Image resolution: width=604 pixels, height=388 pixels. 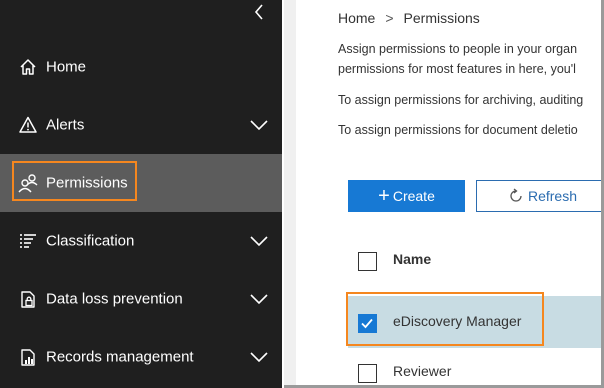 What do you see at coordinates (413, 196) in the screenshot?
I see `create-button-label: Create` at bounding box center [413, 196].